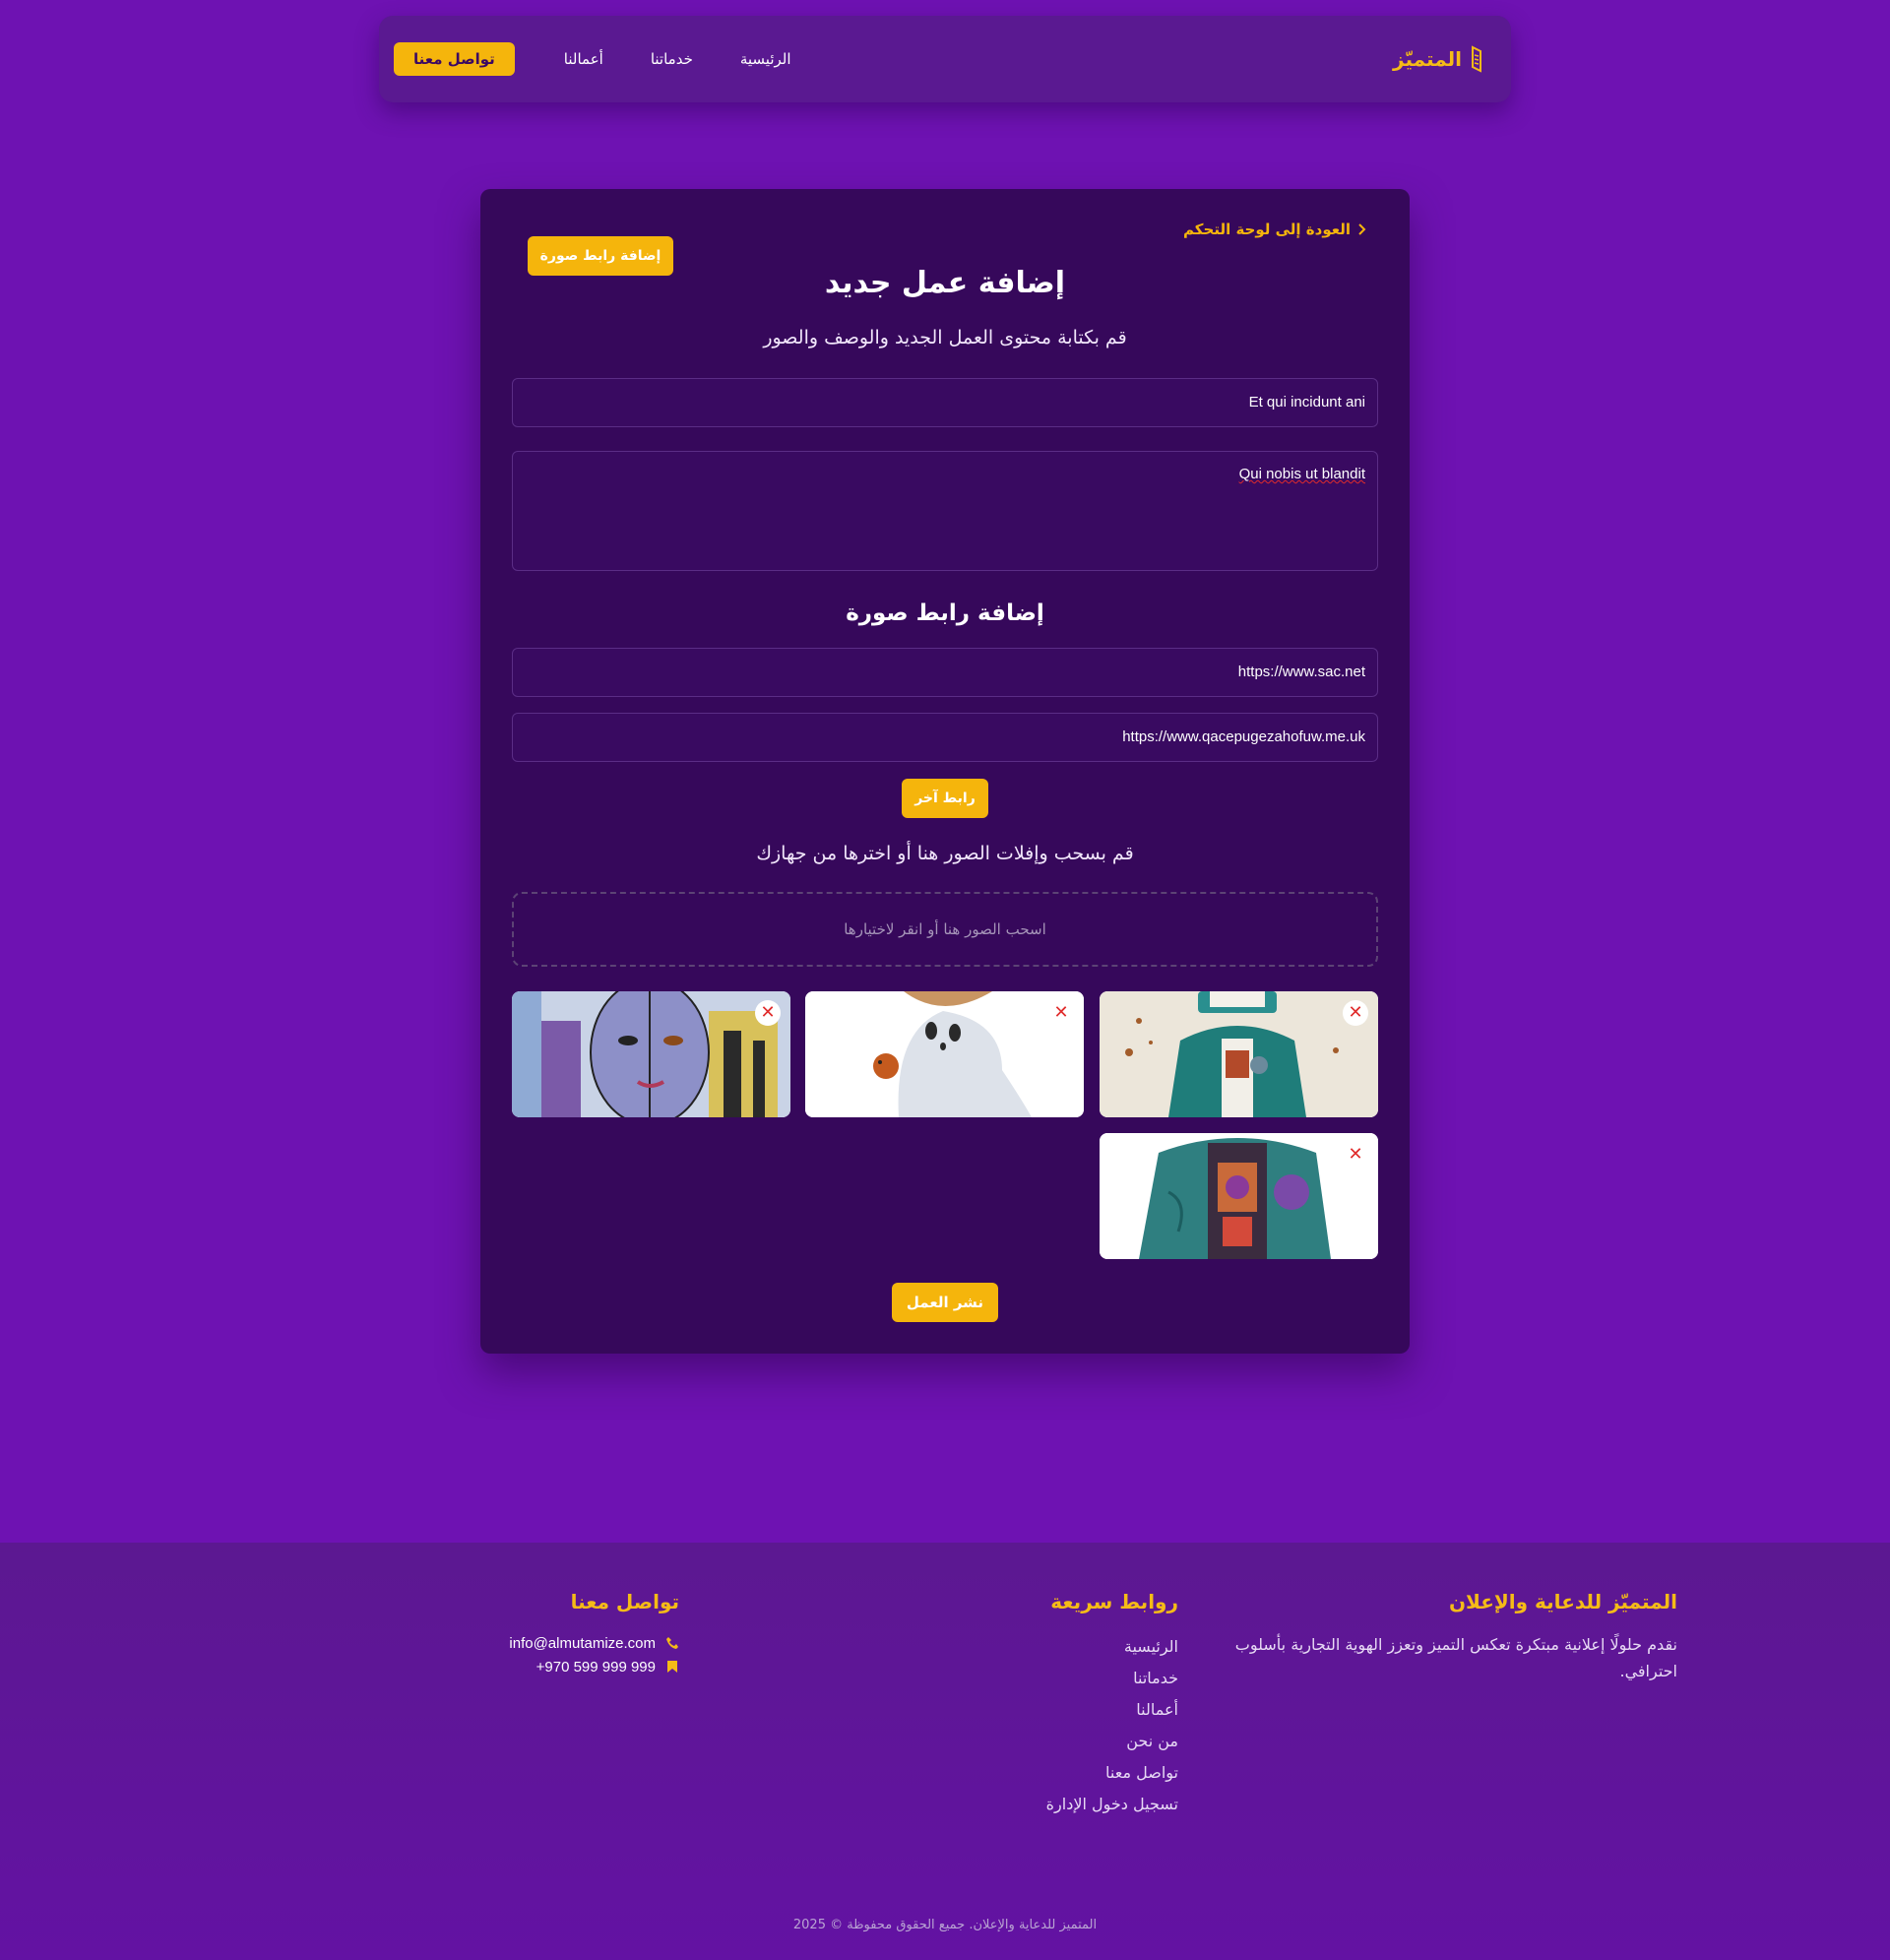 This screenshot has width=1890, height=1960. I want to click on image-thumbnail-robot: ✕, so click(1239, 1054).